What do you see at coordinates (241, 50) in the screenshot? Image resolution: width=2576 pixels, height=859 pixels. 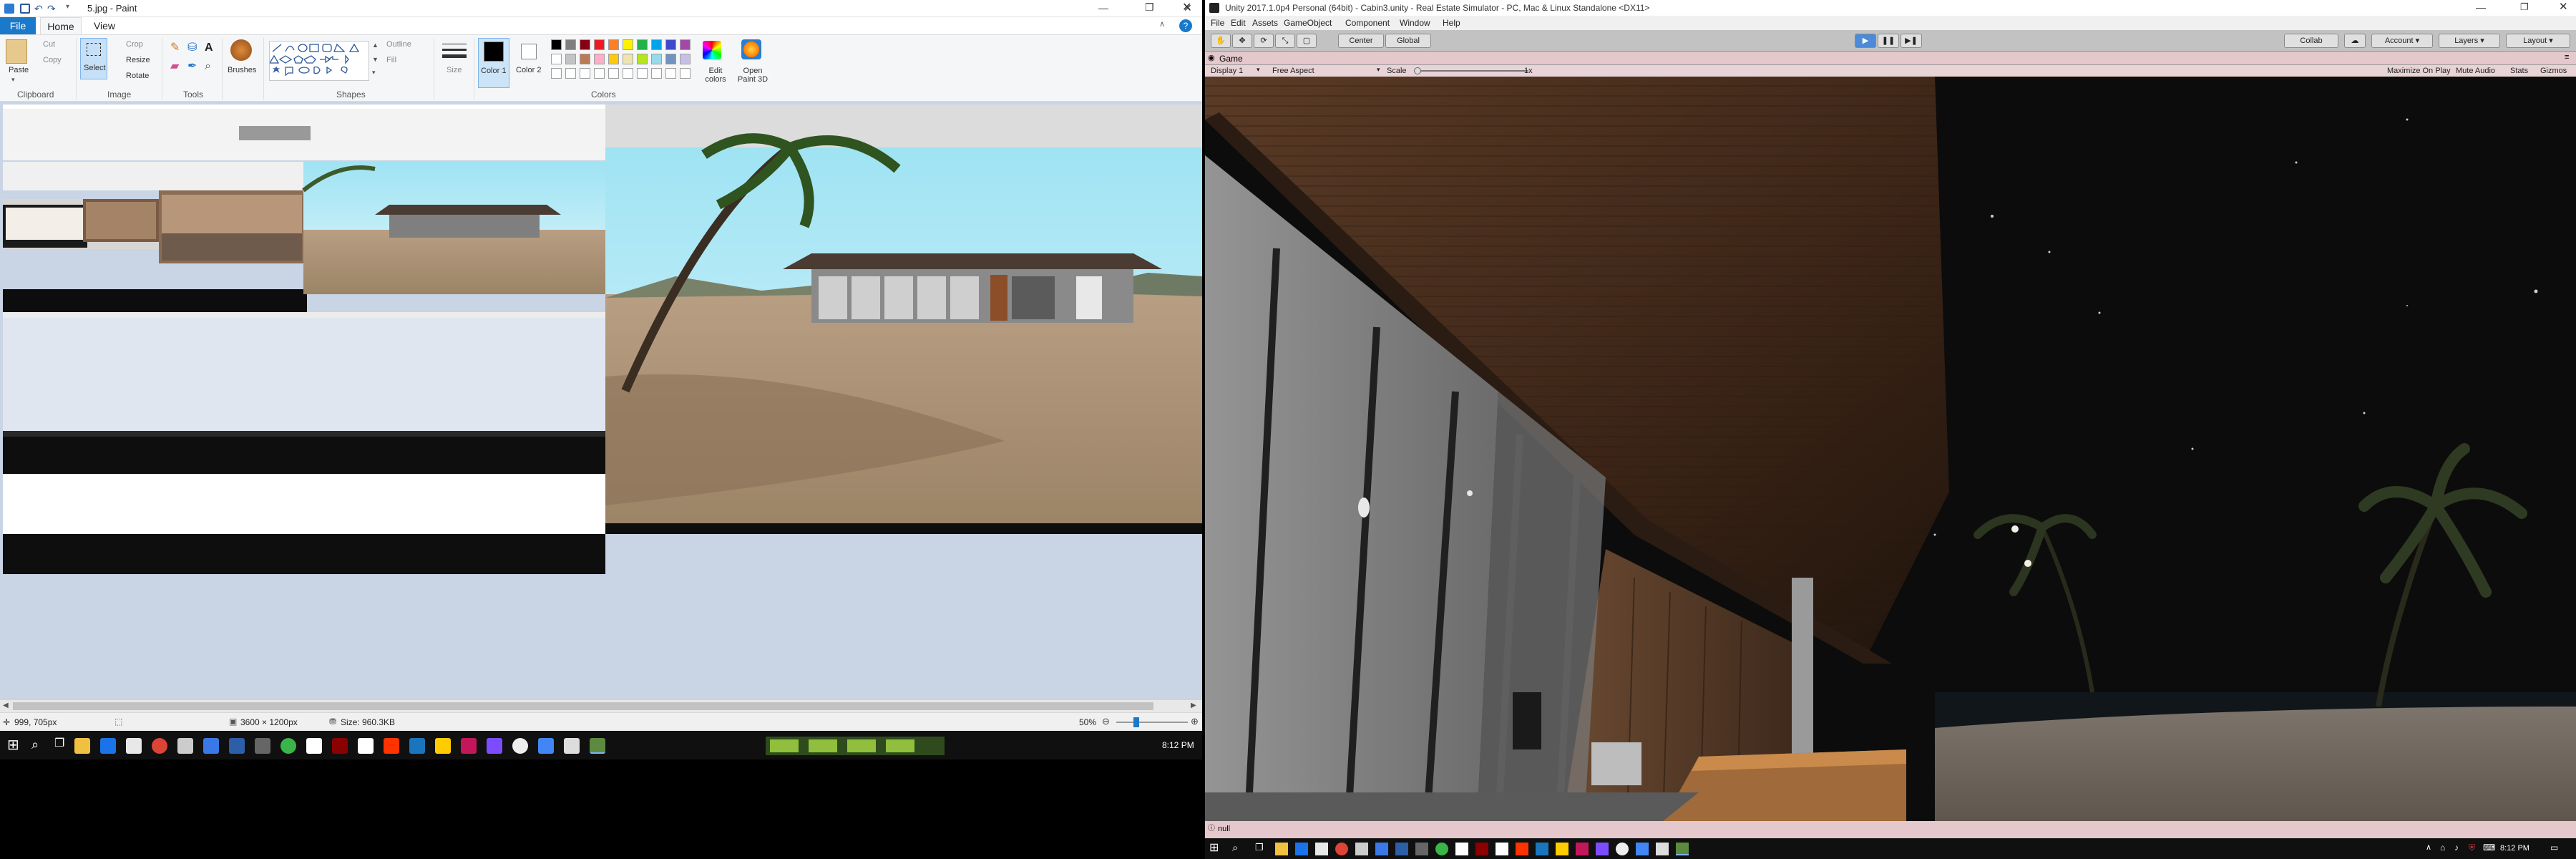 I see `brushes-icon` at bounding box center [241, 50].